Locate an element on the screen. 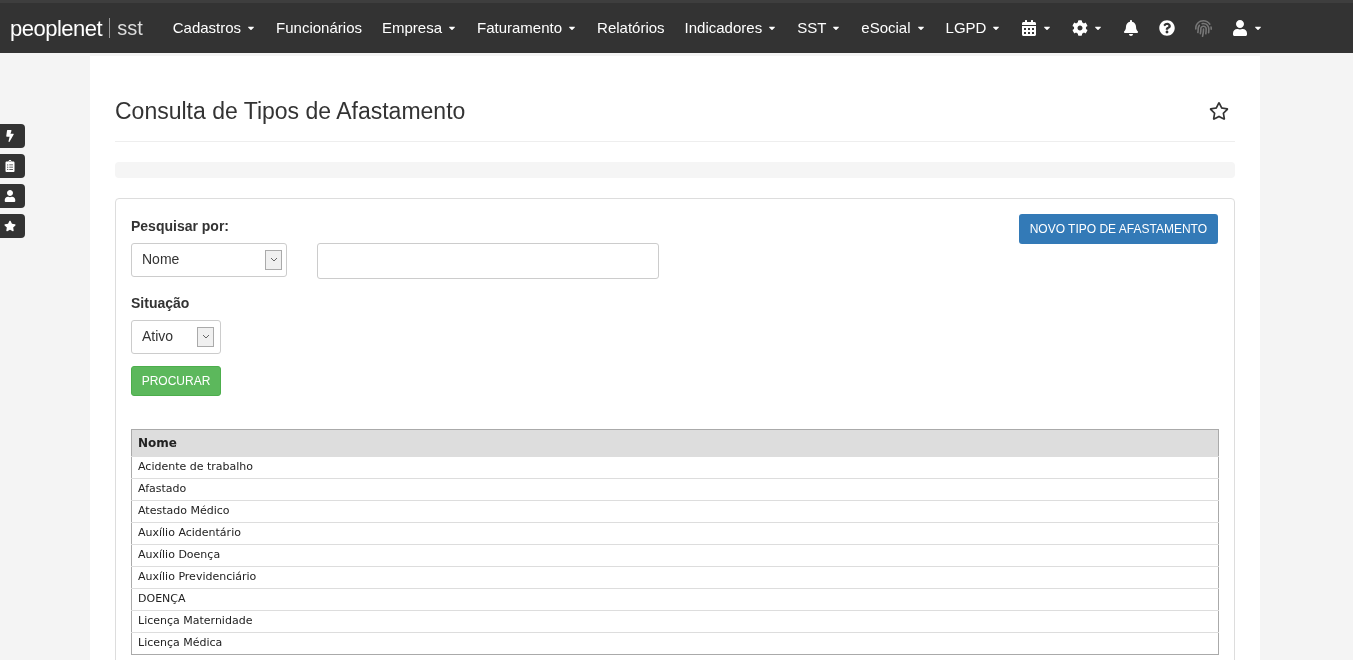 The width and height of the screenshot is (1353, 660). nav-menu: eSocial is located at coordinates (893, 28).